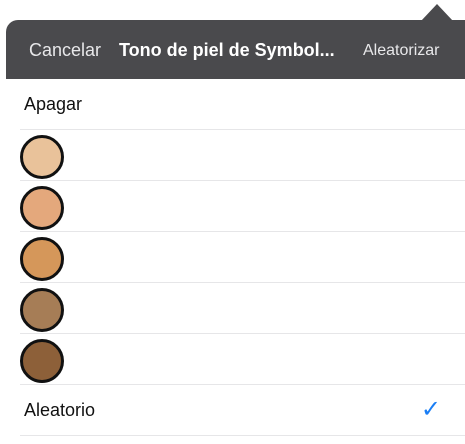  What do you see at coordinates (242, 206) in the screenshot?
I see `skin-tone-option-medium-light` at bounding box center [242, 206].